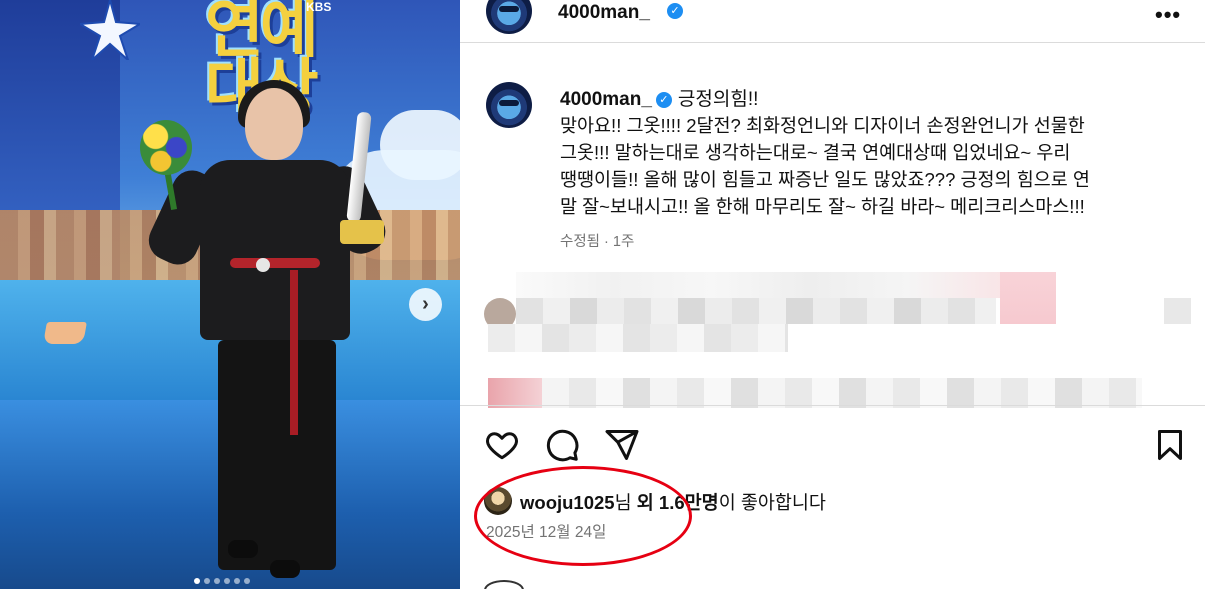  I want to click on more-icon: •••, so click(1168, 15).